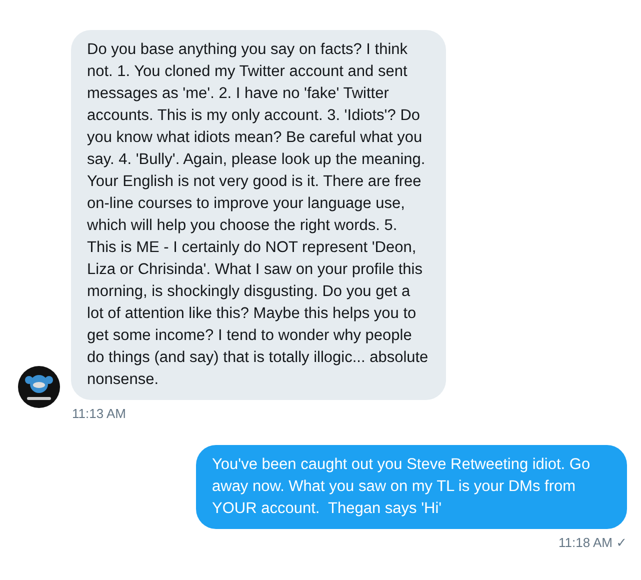 The image size is (641, 580). What do you see at coordinates (411, 487) in the screenshot?
I see `message-bubble: You've been caught out you Steve Retweeting idiot. Go away now. What you saw on my TL is your DMs from YOUR account. Thegan says 'Hi'` at bounding box center [411, 487].